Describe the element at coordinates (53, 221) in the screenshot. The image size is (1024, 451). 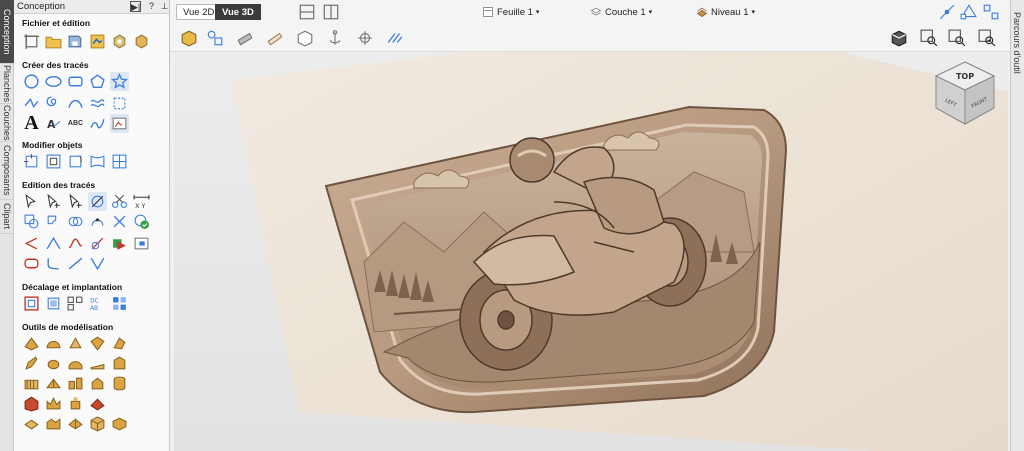
I see `subtract-icon` at that location.